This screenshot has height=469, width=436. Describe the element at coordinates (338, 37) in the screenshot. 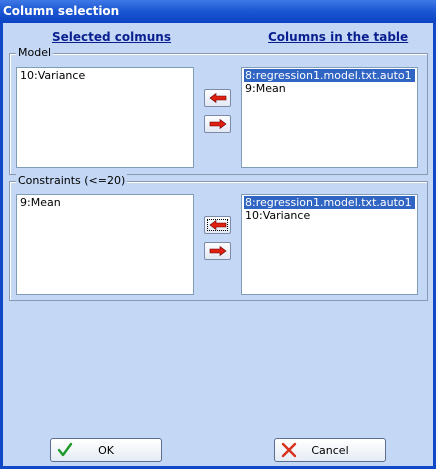

I see `available-columns-header: Columns in the table` at that location.